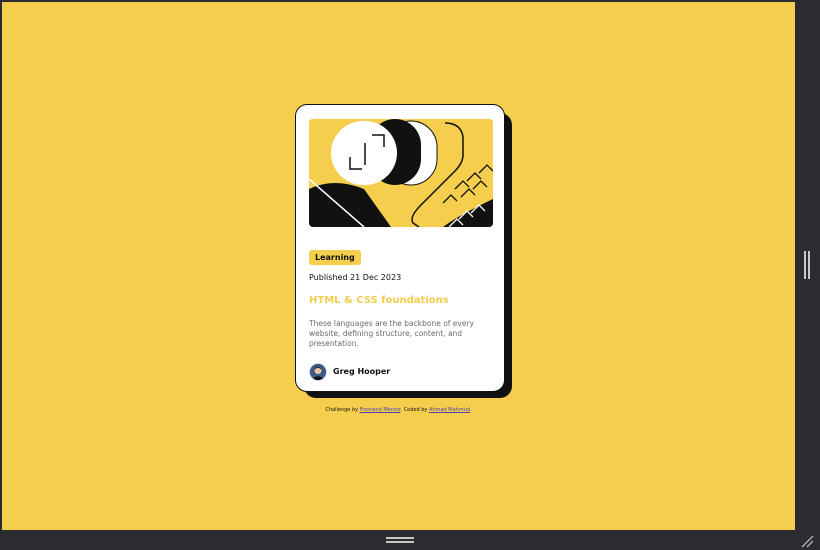  I want to click on author-link: Ahmad Mahmud, so click(449, 410).